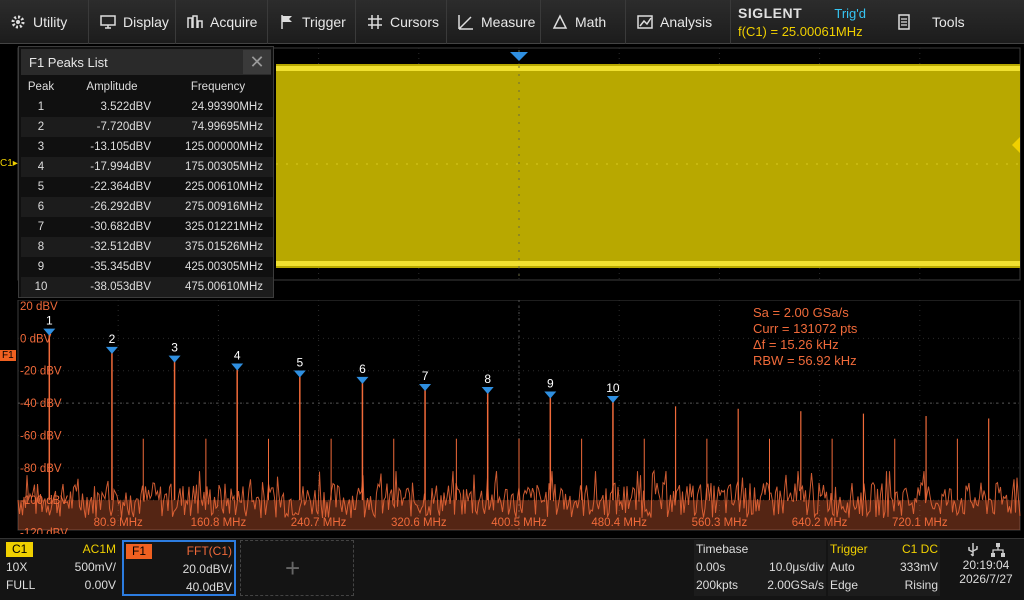  Describe the element at coordinates (44, 22) in the screenshot. I see `menu-utility: Utility` at that location.